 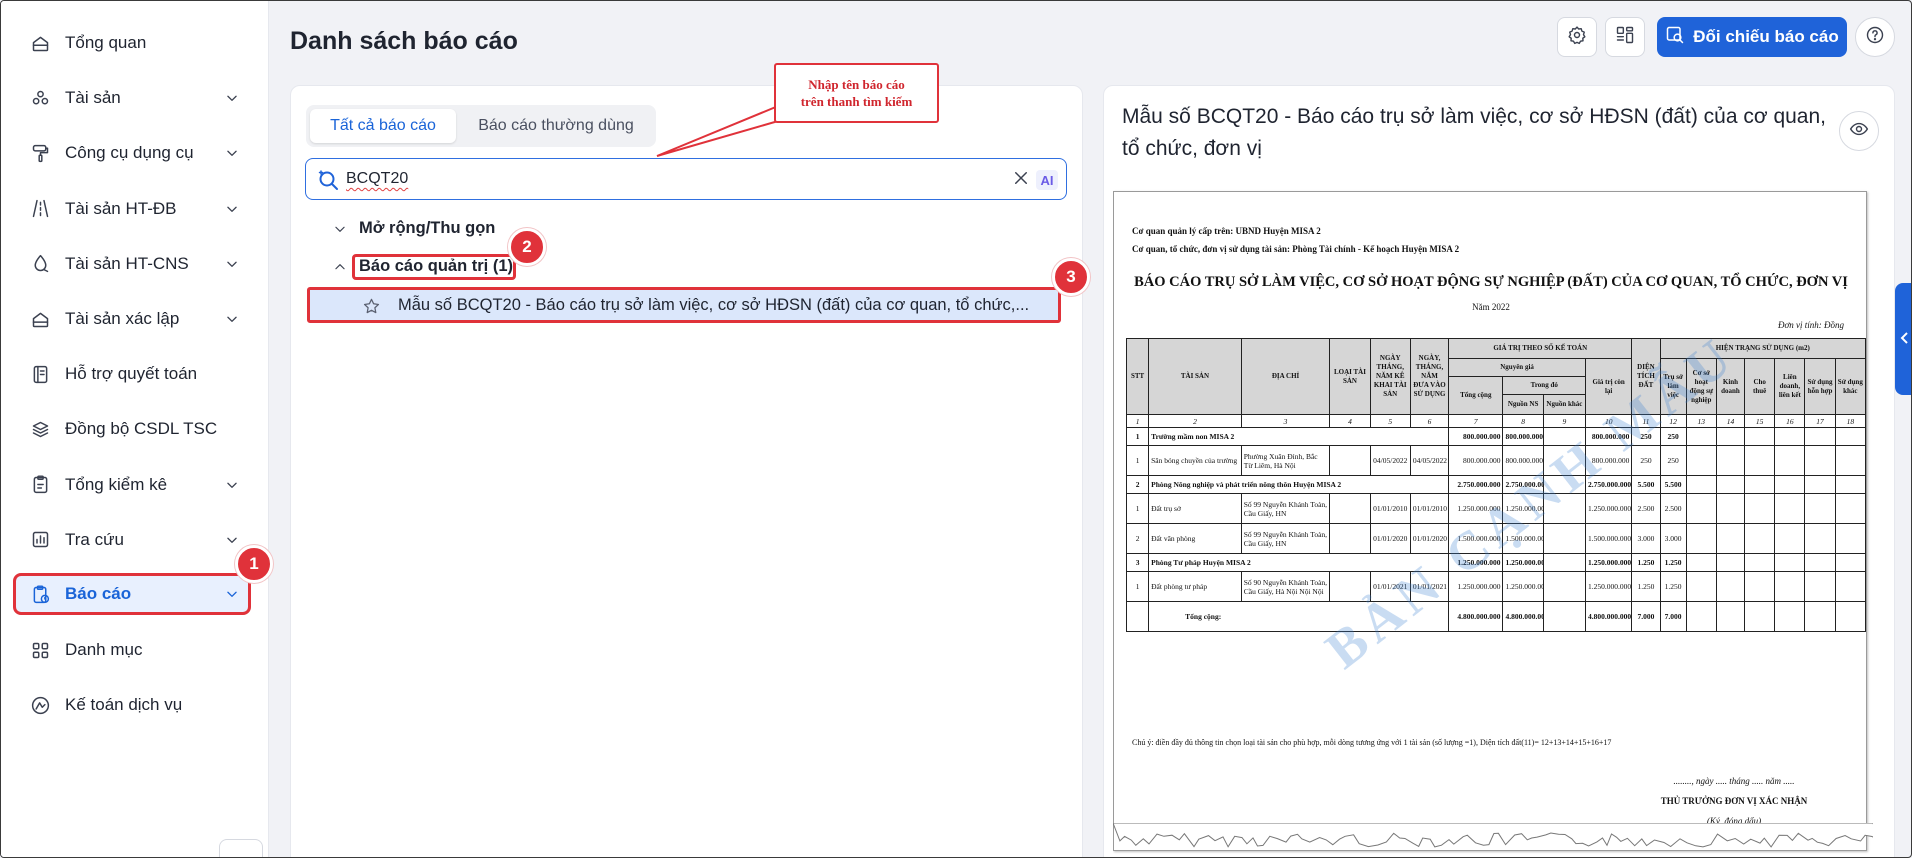 What do you see at coordinates (377, 179) in the screenshot?
I see `search-input-value: BCQT20` at bounding box center [377, 179].